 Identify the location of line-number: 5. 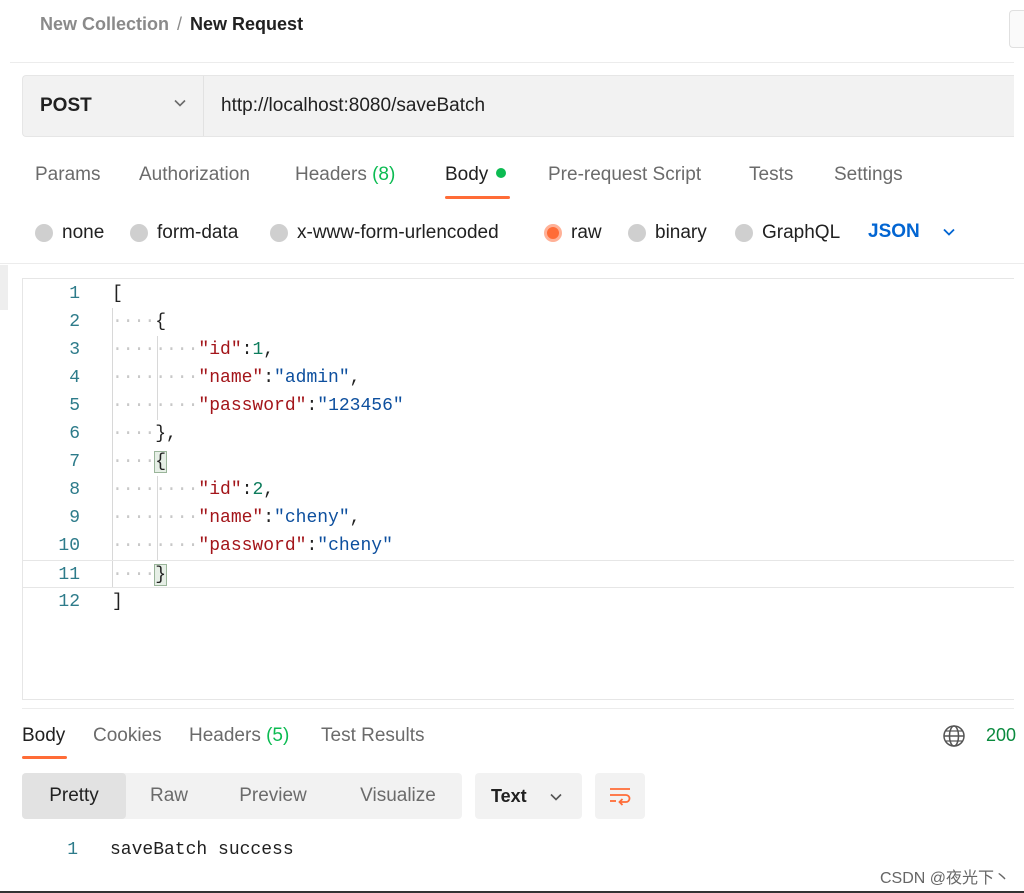
(74, 406).